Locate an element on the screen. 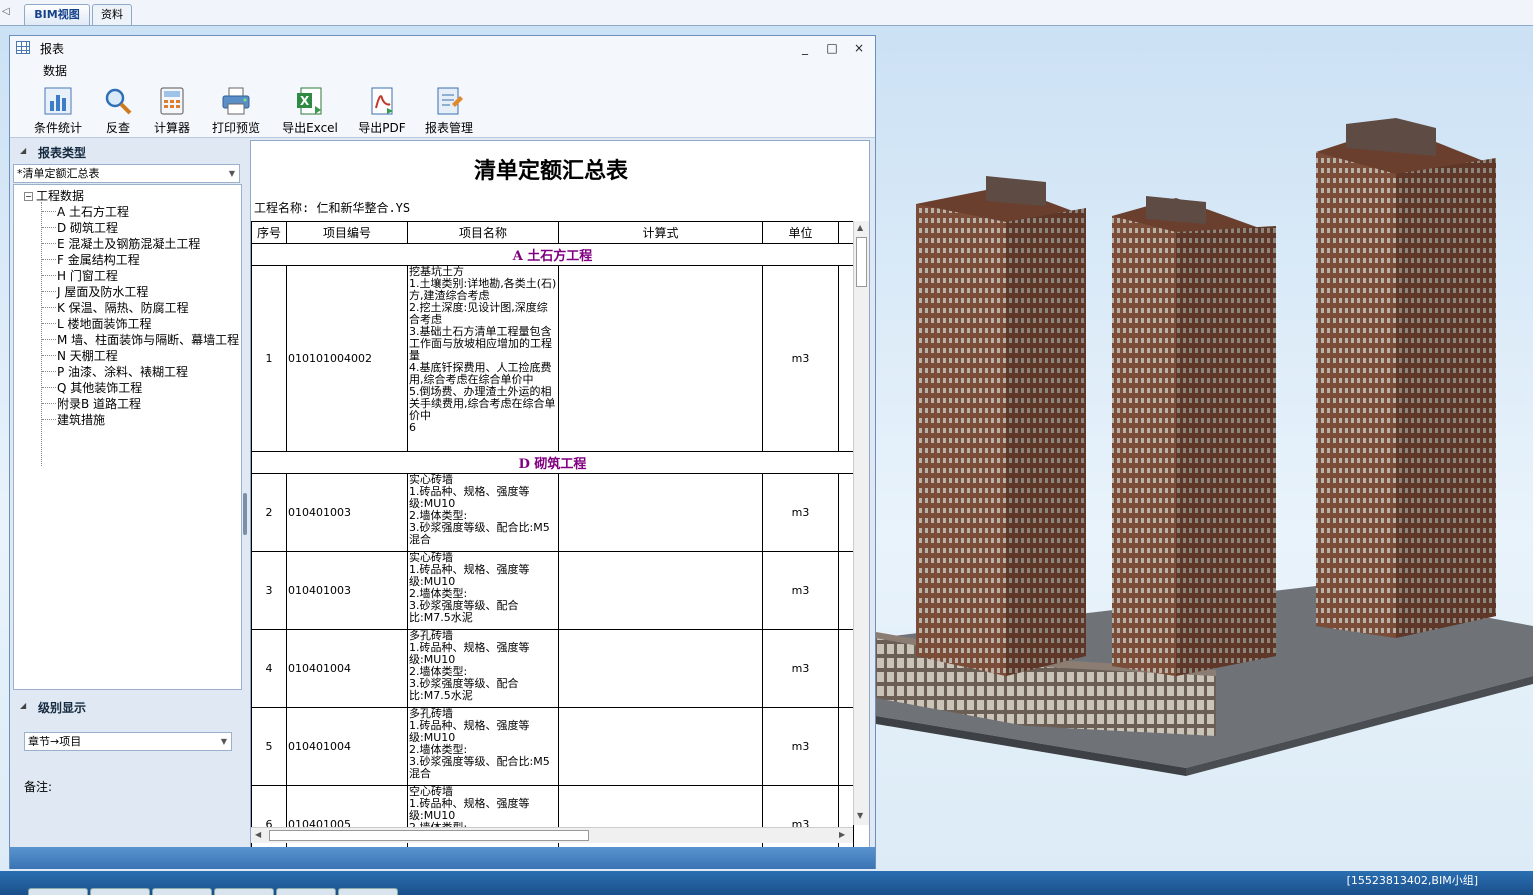 The width and height of the screenshot is (1533, 895). scroll-right-icon: ▶ is located at coordinates (842, 834).